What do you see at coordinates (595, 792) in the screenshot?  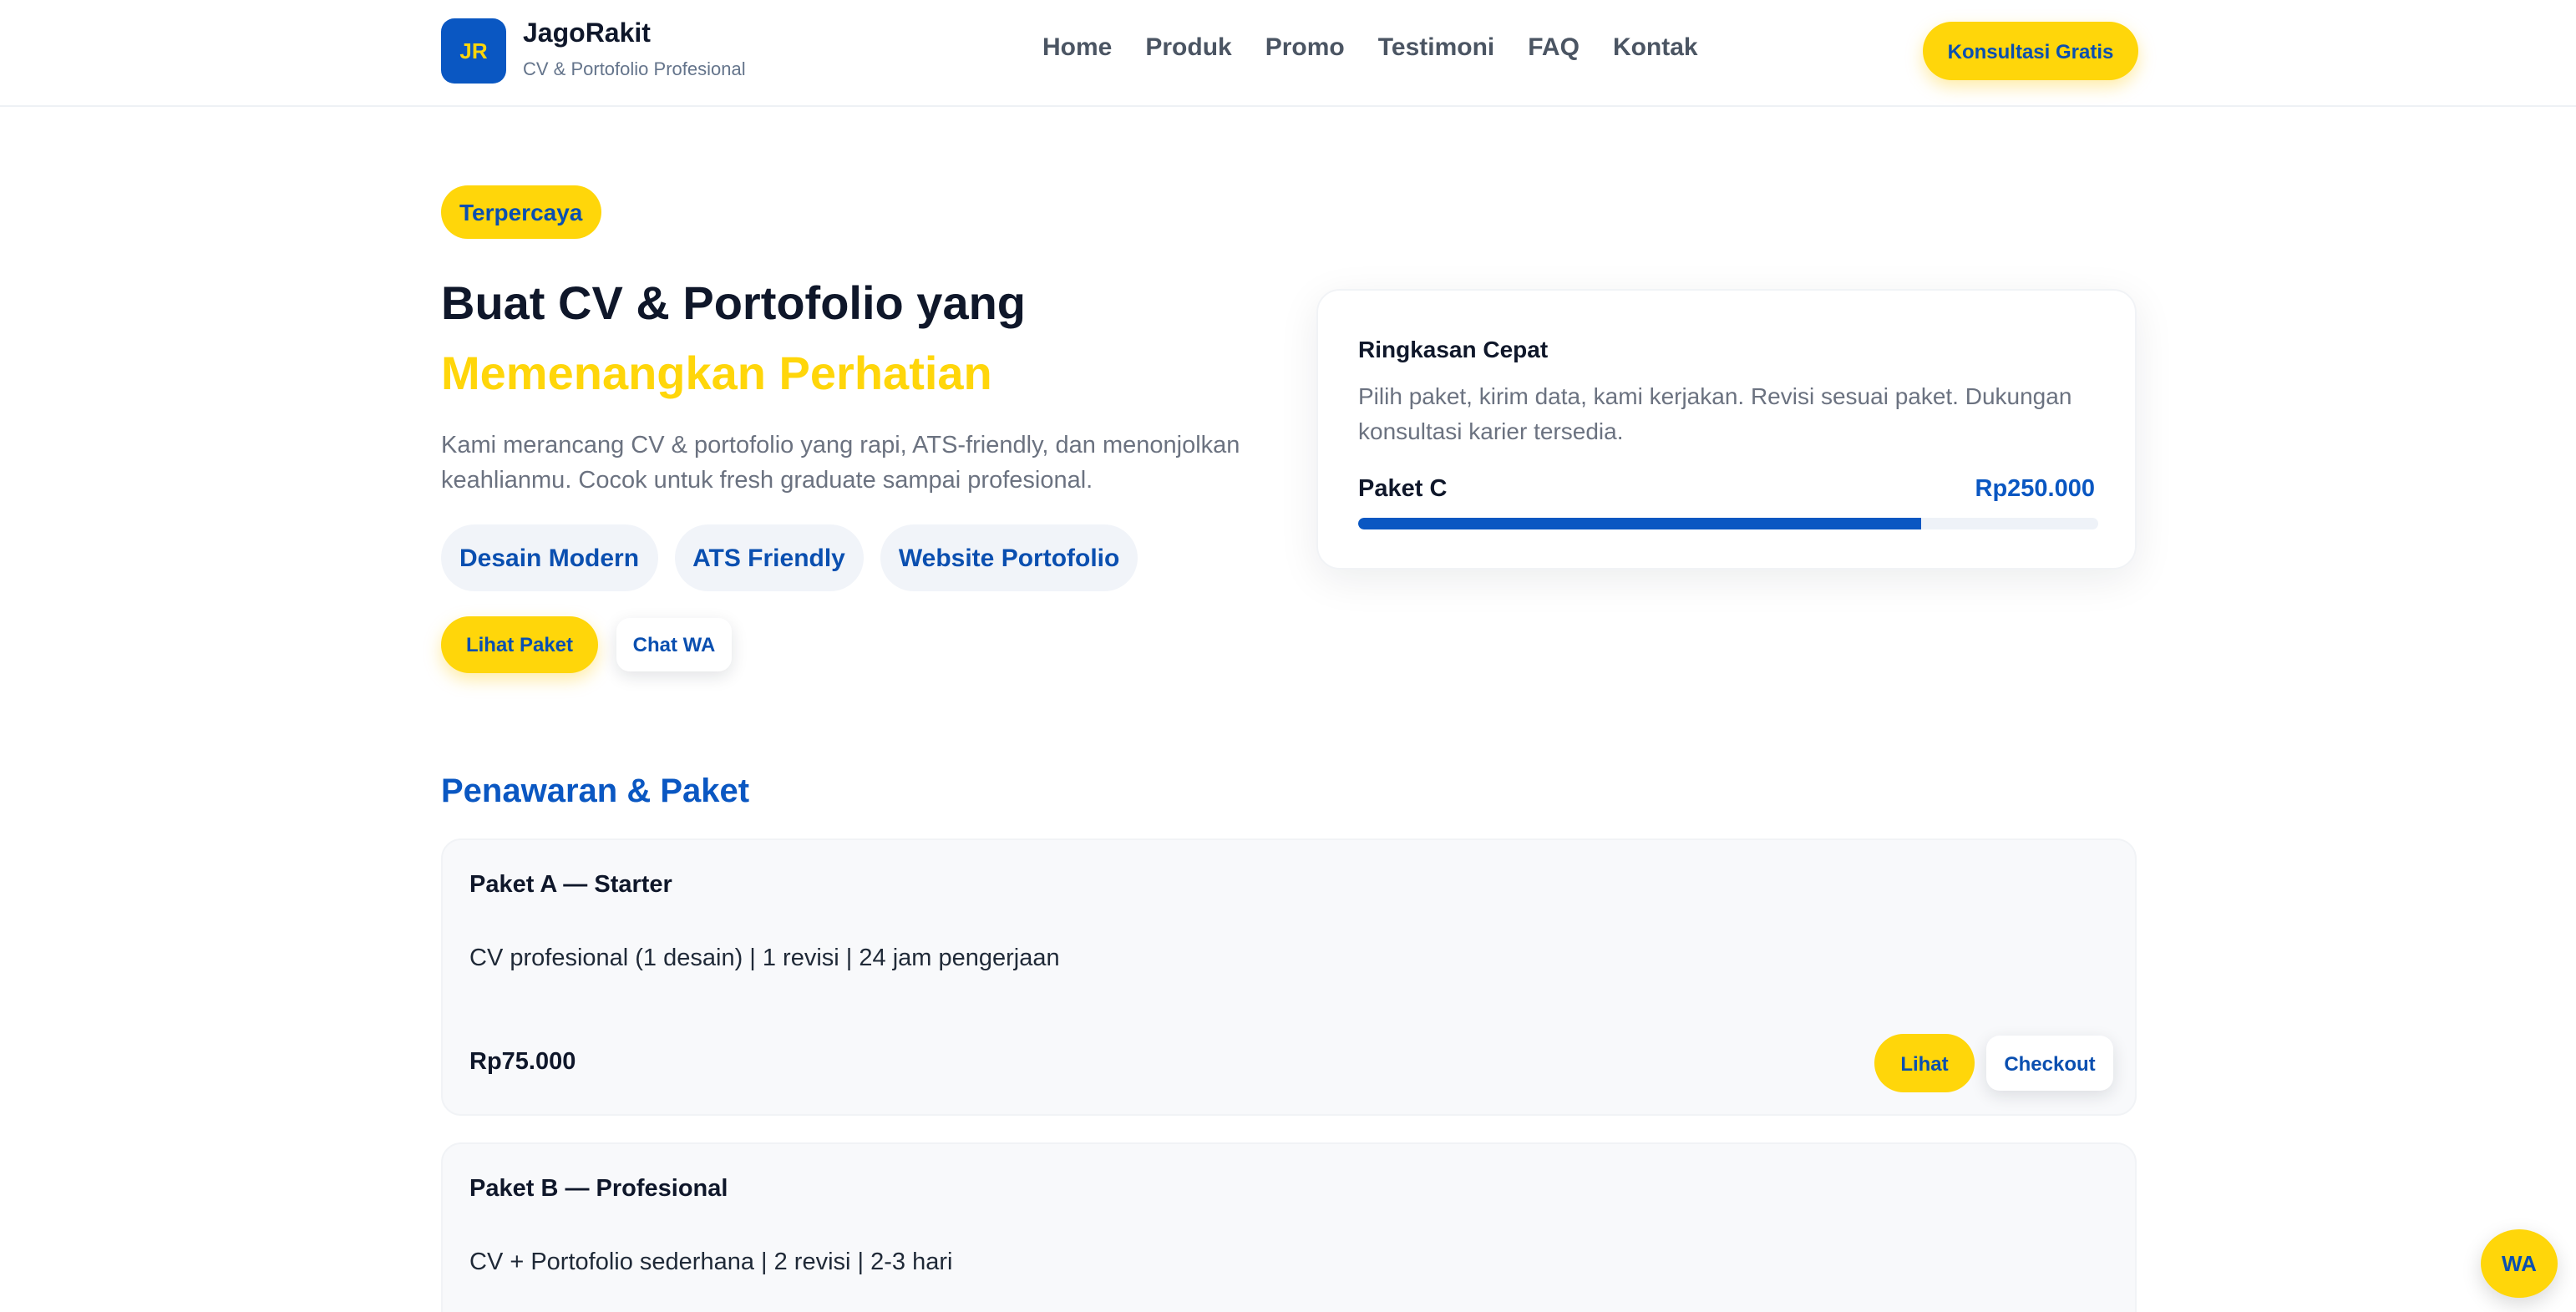 I see `packages-section-title: Penawaran & Paket` at bounding box center [595, 792].